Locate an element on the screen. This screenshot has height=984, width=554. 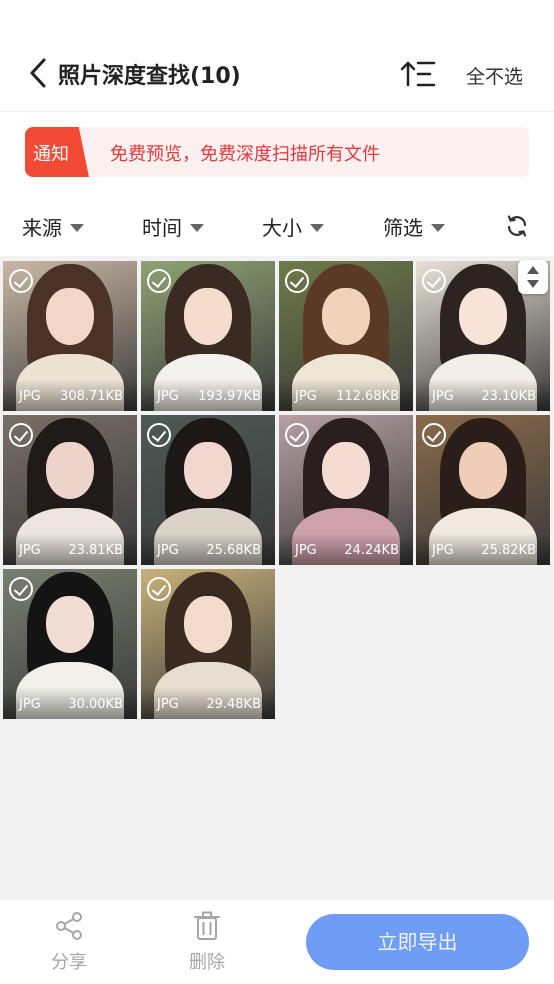
notice-tag: 通知 is located at coordinates (57, 152).